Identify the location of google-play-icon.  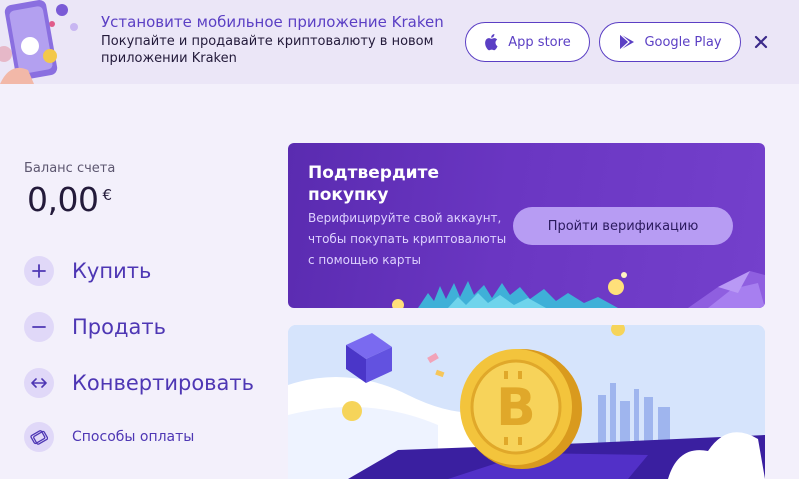
(627, 42).